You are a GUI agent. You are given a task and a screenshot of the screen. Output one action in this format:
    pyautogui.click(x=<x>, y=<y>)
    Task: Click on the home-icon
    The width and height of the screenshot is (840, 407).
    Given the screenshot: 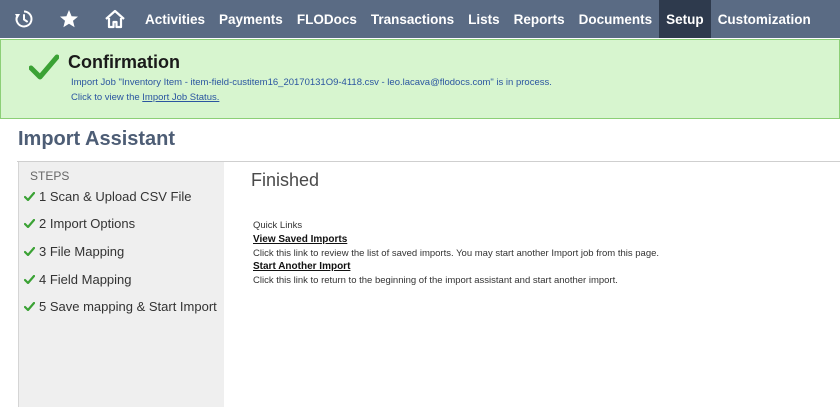 What is the action you would take?
    pyautogui.click(x=115, y=19)
    